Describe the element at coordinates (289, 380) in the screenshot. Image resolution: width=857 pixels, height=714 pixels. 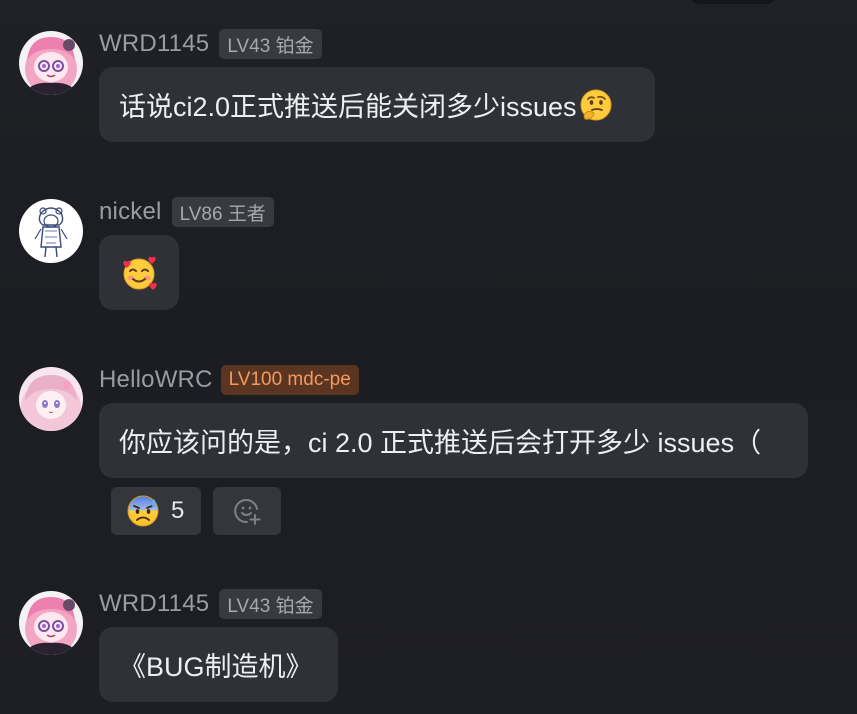
I see `level-badge: LV100 mdc-pe` at that location.